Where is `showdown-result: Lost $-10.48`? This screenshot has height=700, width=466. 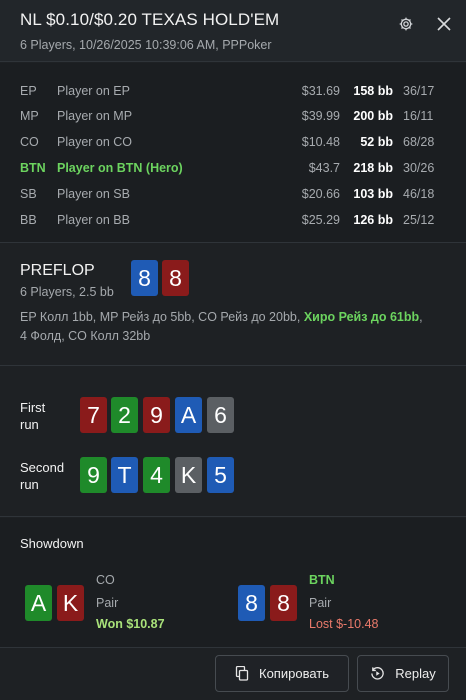
showdown-result: Lost $-10.48 is located at coordinates (344, 624).